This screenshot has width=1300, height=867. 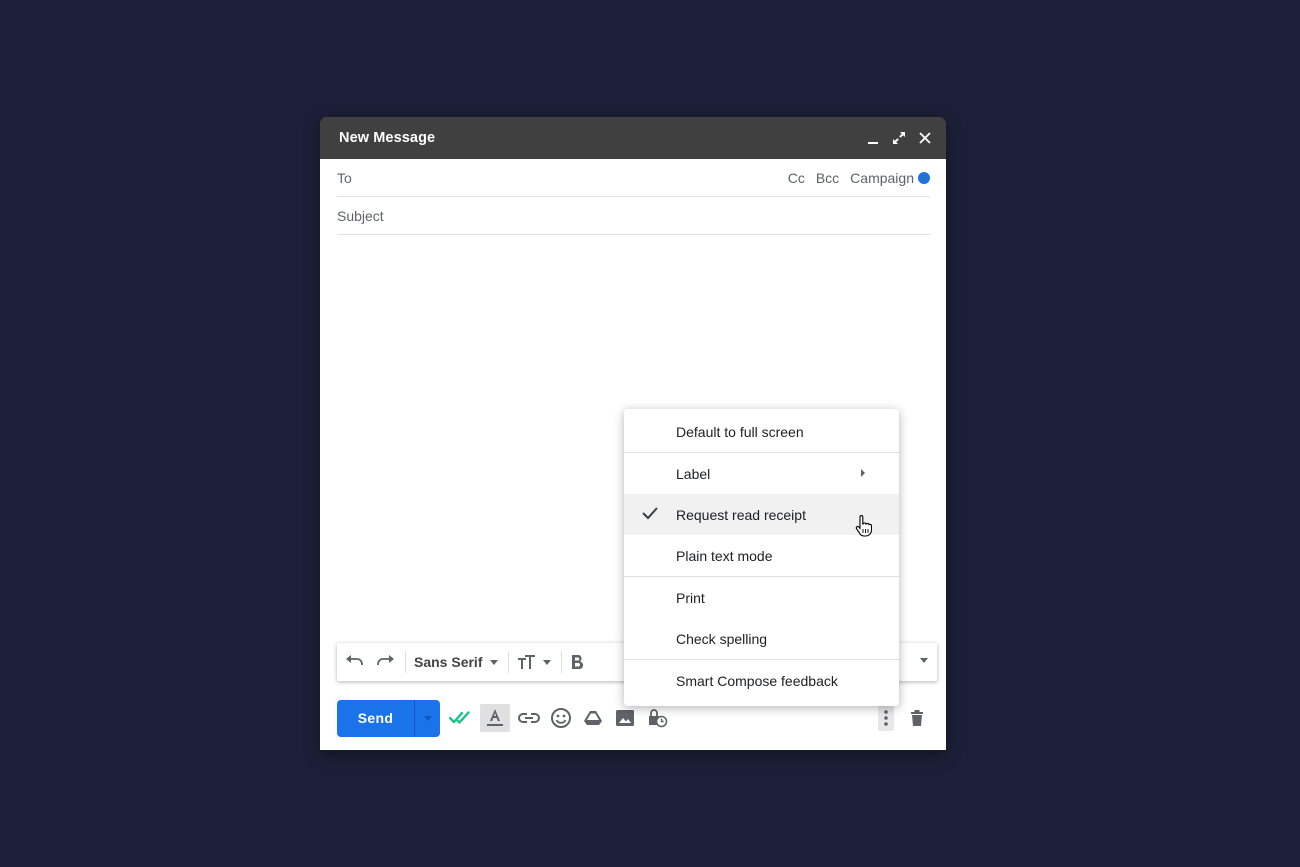 I want to click on send-button-group: Send, so click(x=388, y=718).